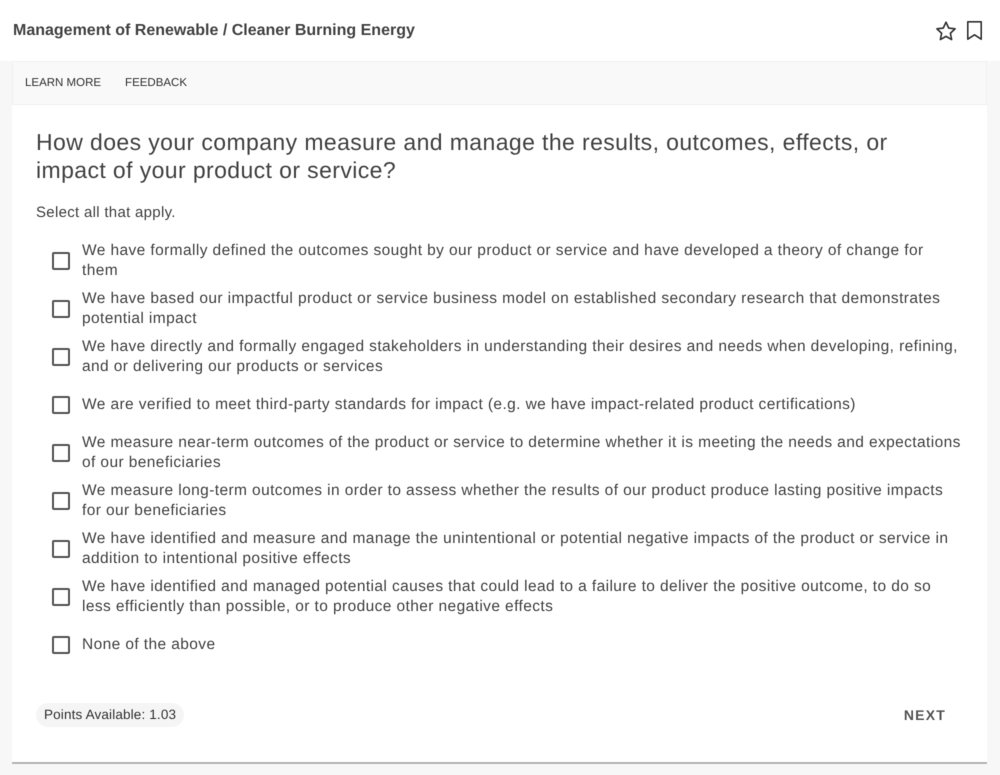 Image resolution: width=1000 pixels, height=775 pixels. What do you see at coordinates (63, 83) in the screenshot?
I see `nav-link: LEARN MORE` at bounding box center [63, 83].